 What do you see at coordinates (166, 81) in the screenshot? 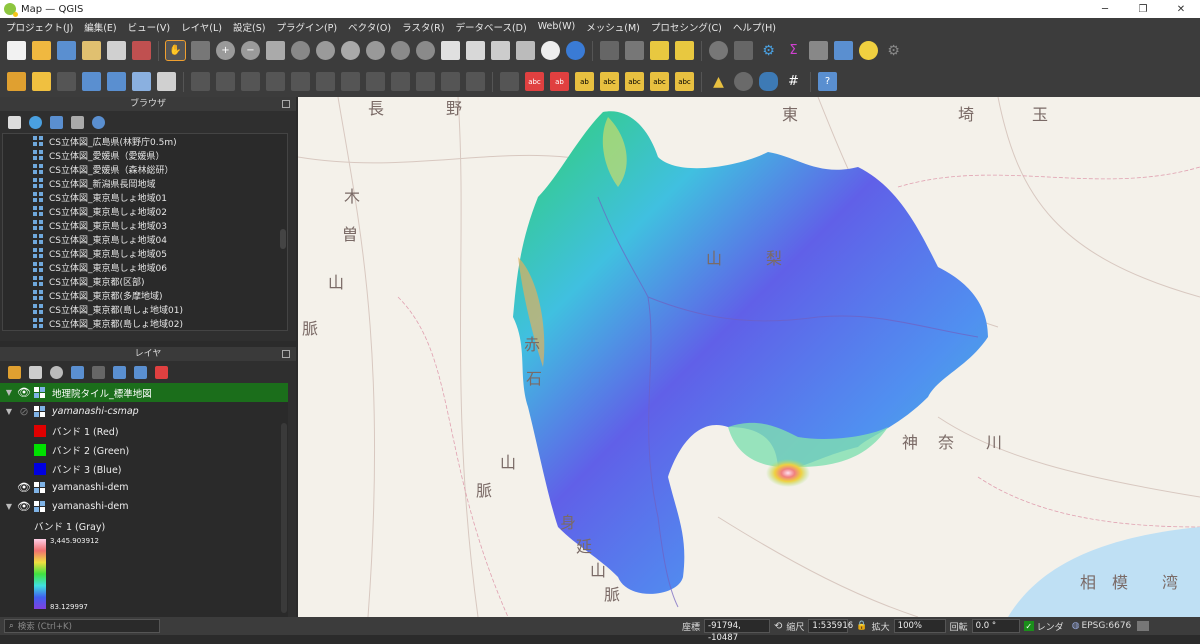
I see `digitizing-options-icon` at bounding box center [166, 81].